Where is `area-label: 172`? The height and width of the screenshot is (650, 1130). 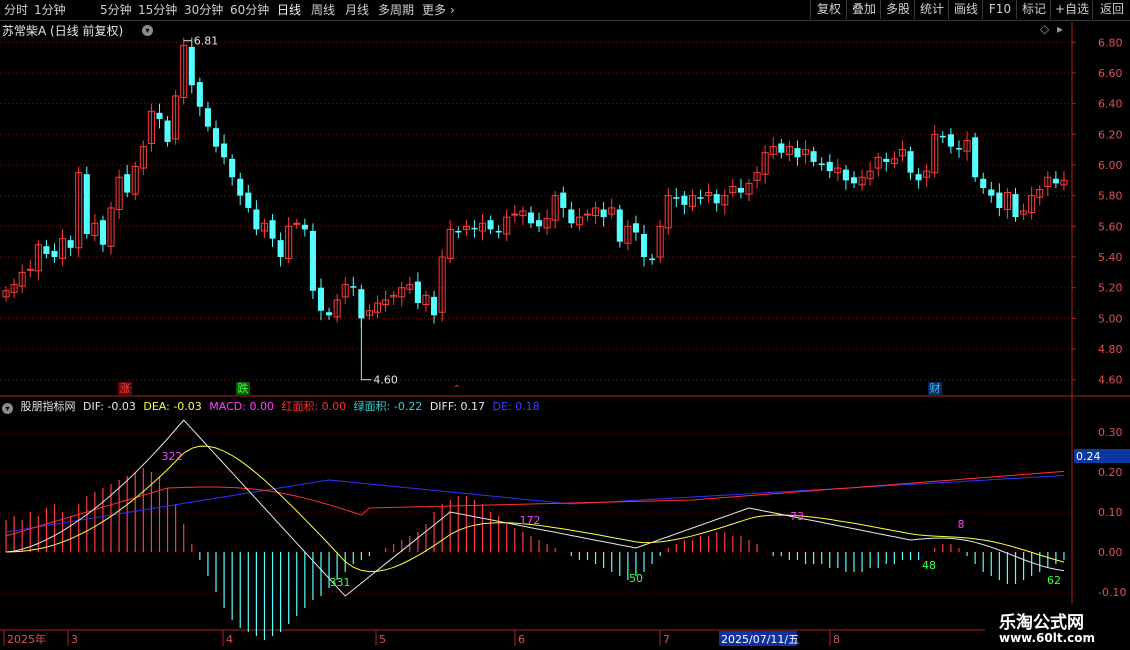
area-label: 172 is located at coordinates (530, 520).